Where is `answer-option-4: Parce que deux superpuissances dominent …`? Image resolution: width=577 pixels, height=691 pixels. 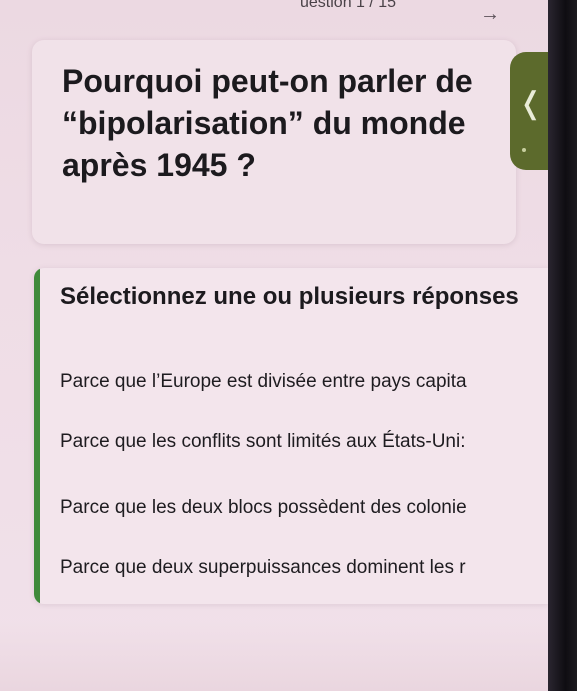
answer-option-4: Parce que deux superpuissances dominent … is located at coordinates (304, 568).